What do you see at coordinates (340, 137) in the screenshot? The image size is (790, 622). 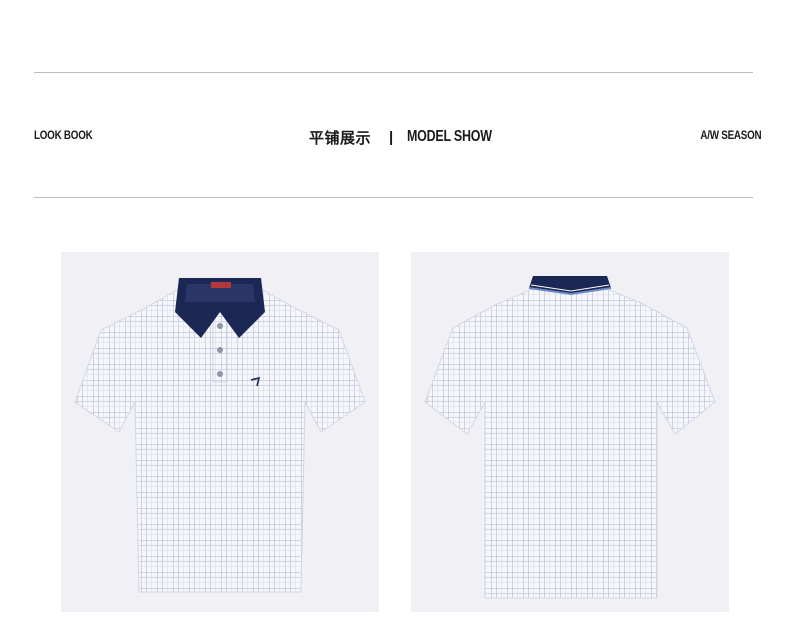 I see `section-title-cn: 平铺展示` at bounding box center [340, 137].